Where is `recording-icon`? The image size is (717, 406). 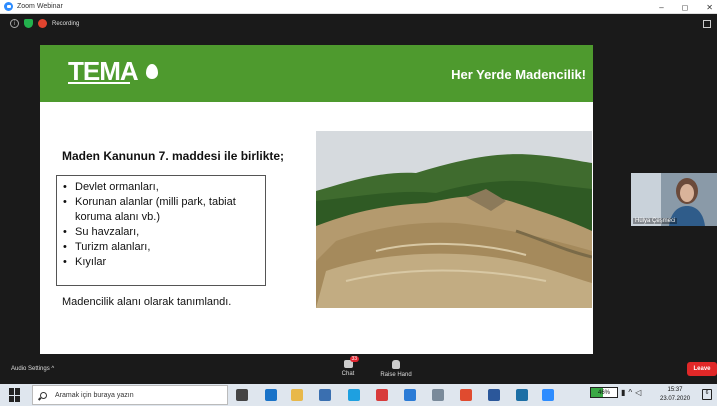
recording-icon is located at coordinates (42, 23).